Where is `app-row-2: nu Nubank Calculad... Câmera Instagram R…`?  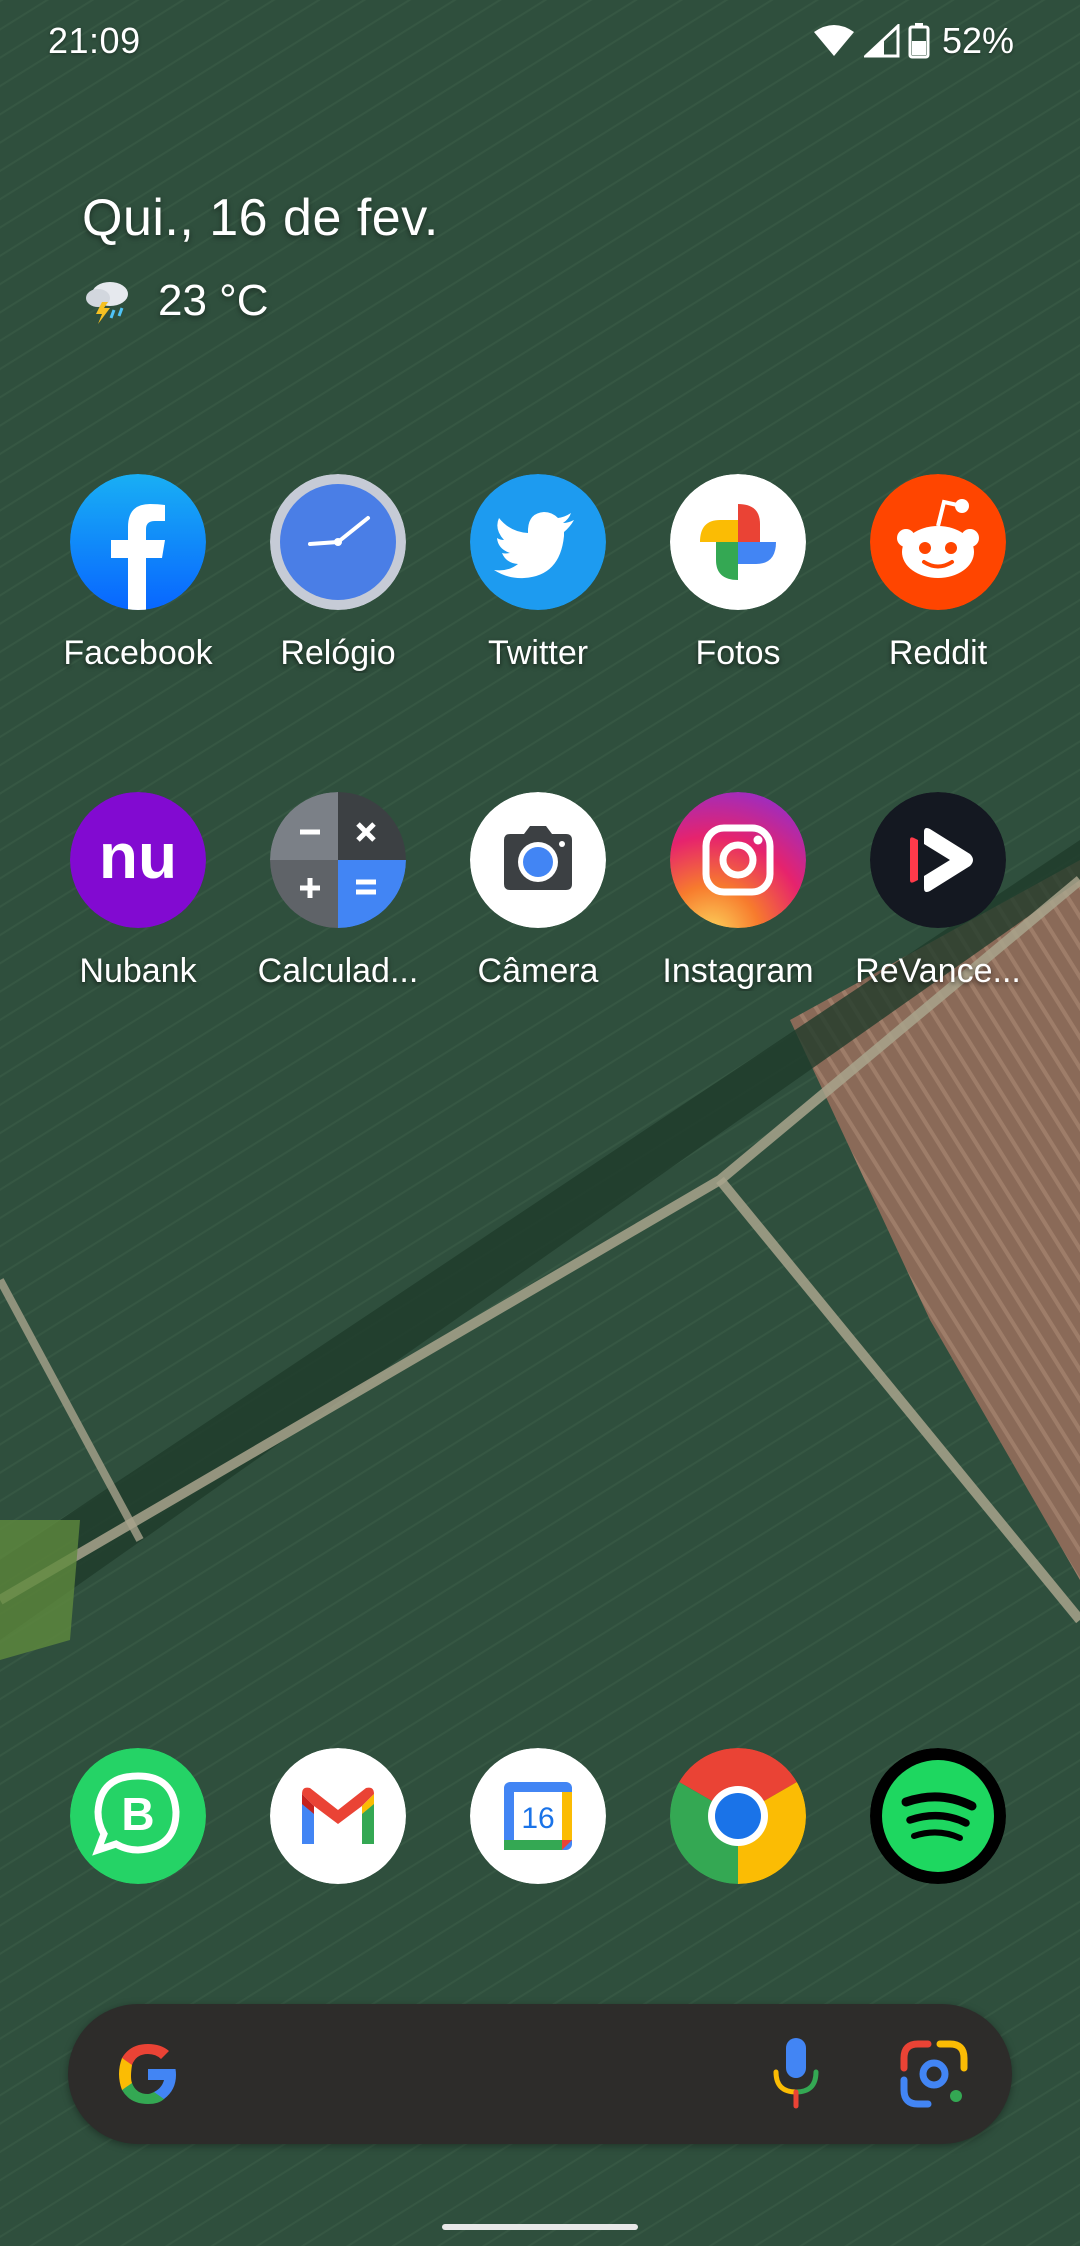
app-row-2: nu Nubank Calculad... Câmera Instagram R… is located at coordinates (540, 951).